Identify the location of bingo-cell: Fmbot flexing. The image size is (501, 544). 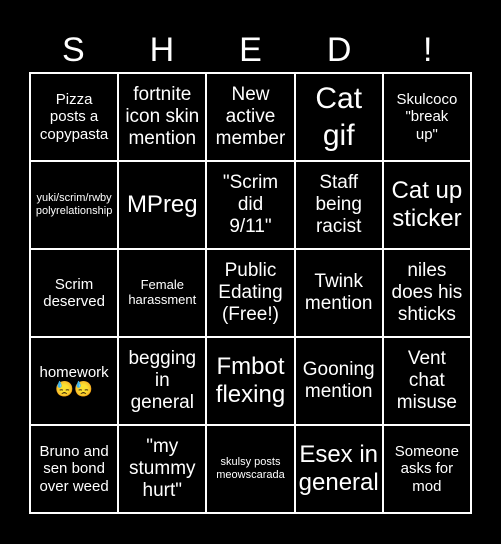
(250, 381).